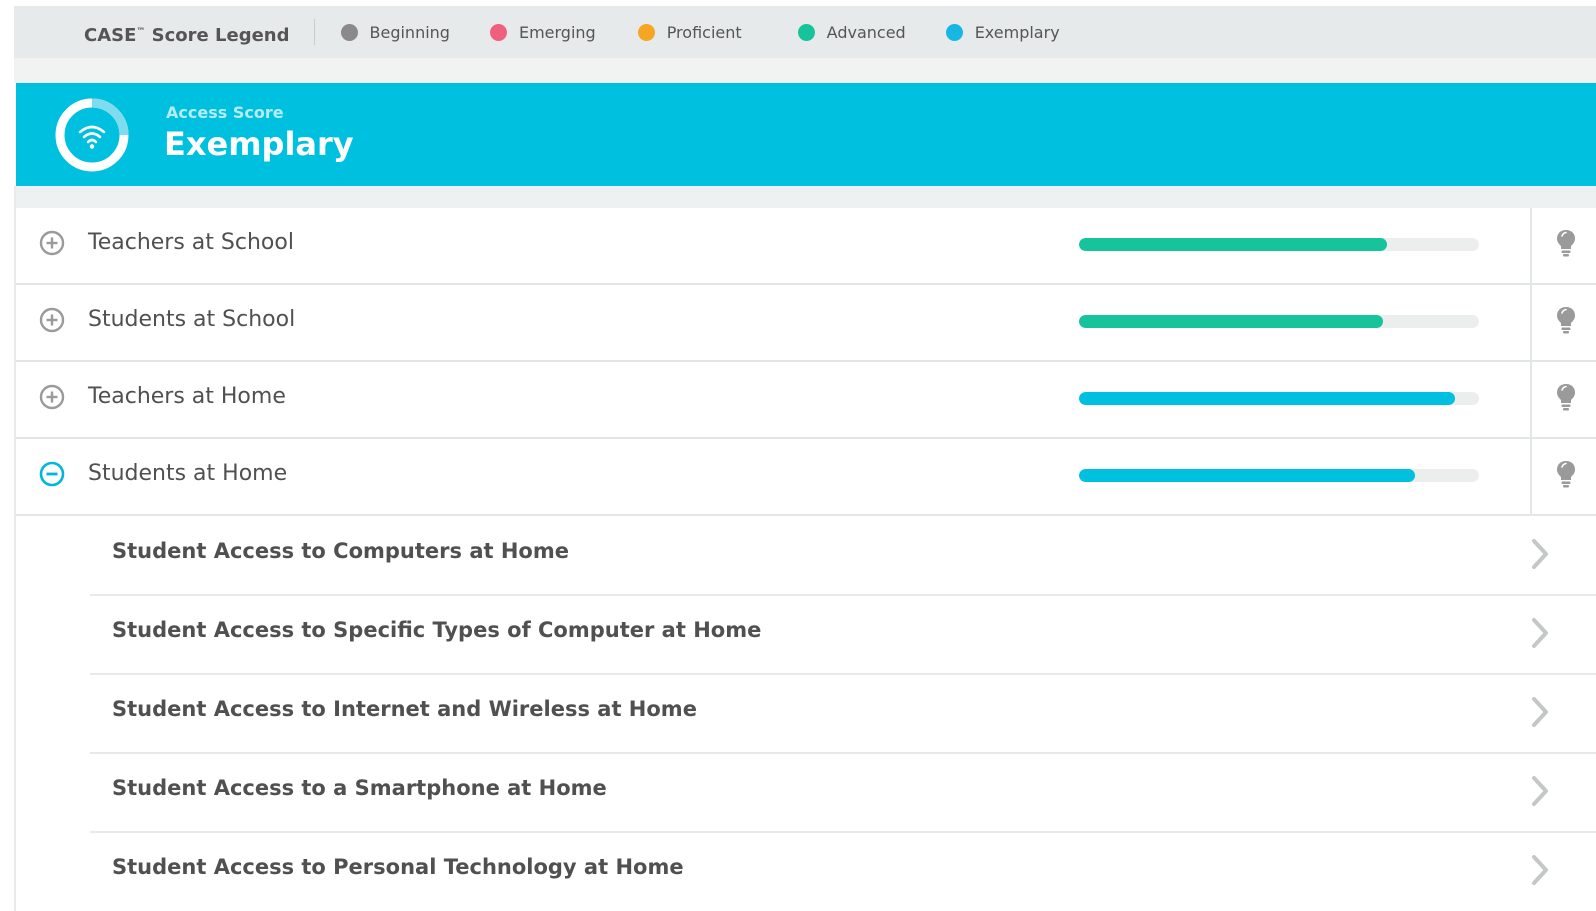 The image size is (1596, 911). I want to click on legend-item-exemplary: Exemplary, so click(1002, 32).